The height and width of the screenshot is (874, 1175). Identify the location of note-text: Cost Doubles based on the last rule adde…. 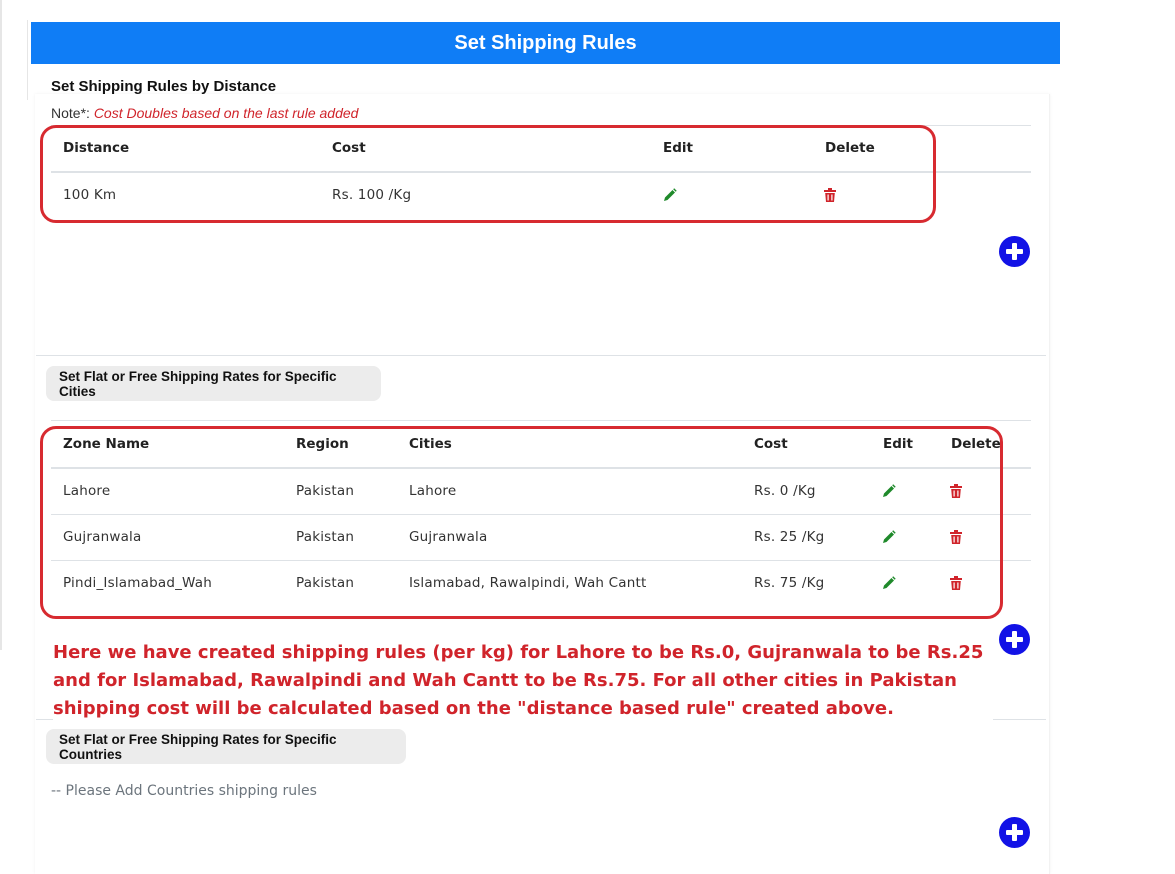
(226, 113).